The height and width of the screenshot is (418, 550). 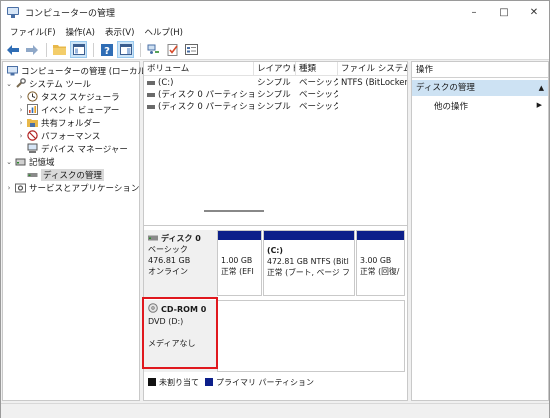 What do you see at coordinates (376, 260) in the screenshot?
I see `partition-size: 3.00 GB` at bounding box center [376, 260].